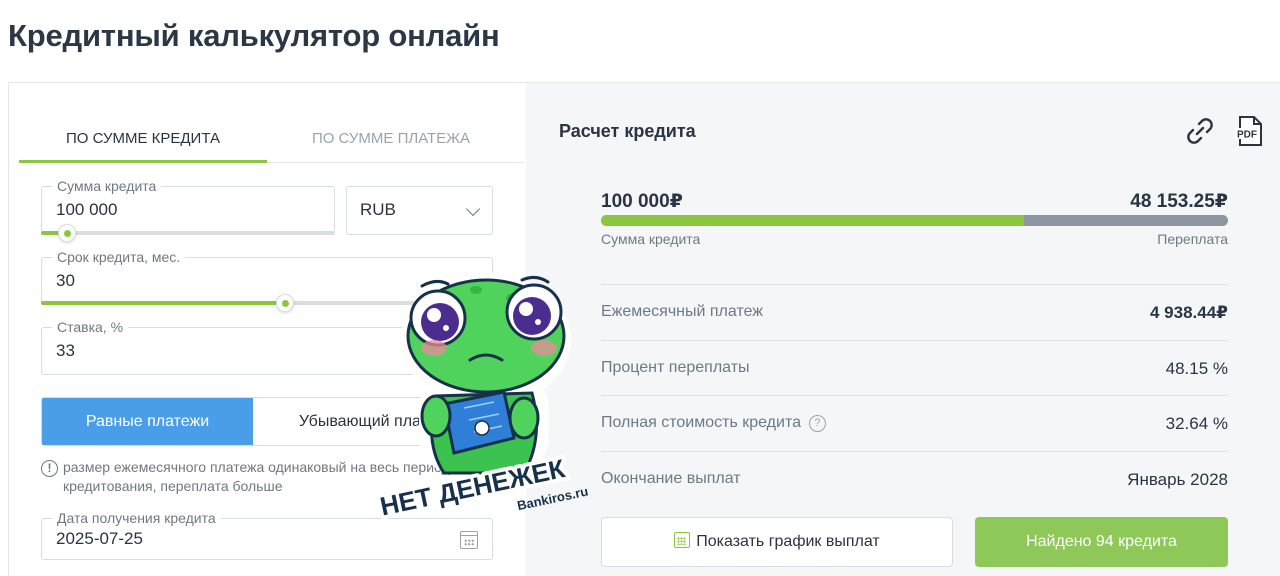 Image resolution: width=1280 pixels, height=576 pixels. I want to click on loan-term-slider-fill, so click(163, 303).